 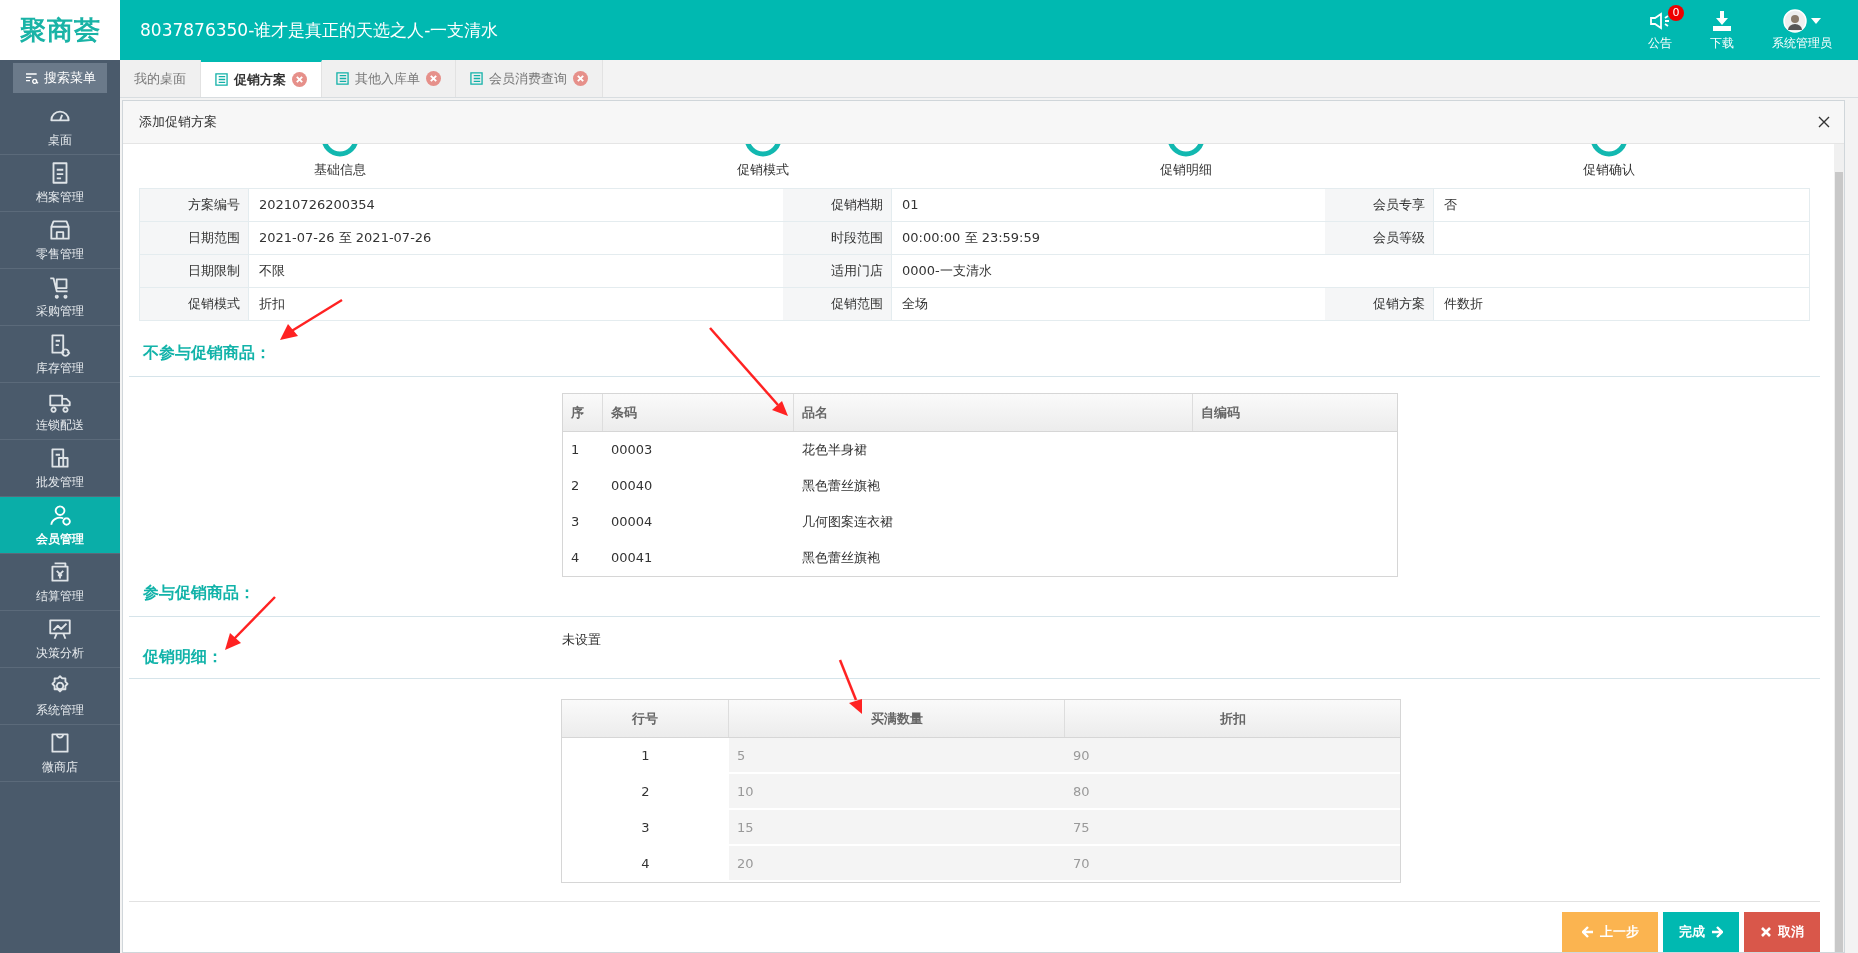 What do you see at coordinates (583, 412) in the screenshot?
I see `column-header: 序` at bounding box center [583, 412].